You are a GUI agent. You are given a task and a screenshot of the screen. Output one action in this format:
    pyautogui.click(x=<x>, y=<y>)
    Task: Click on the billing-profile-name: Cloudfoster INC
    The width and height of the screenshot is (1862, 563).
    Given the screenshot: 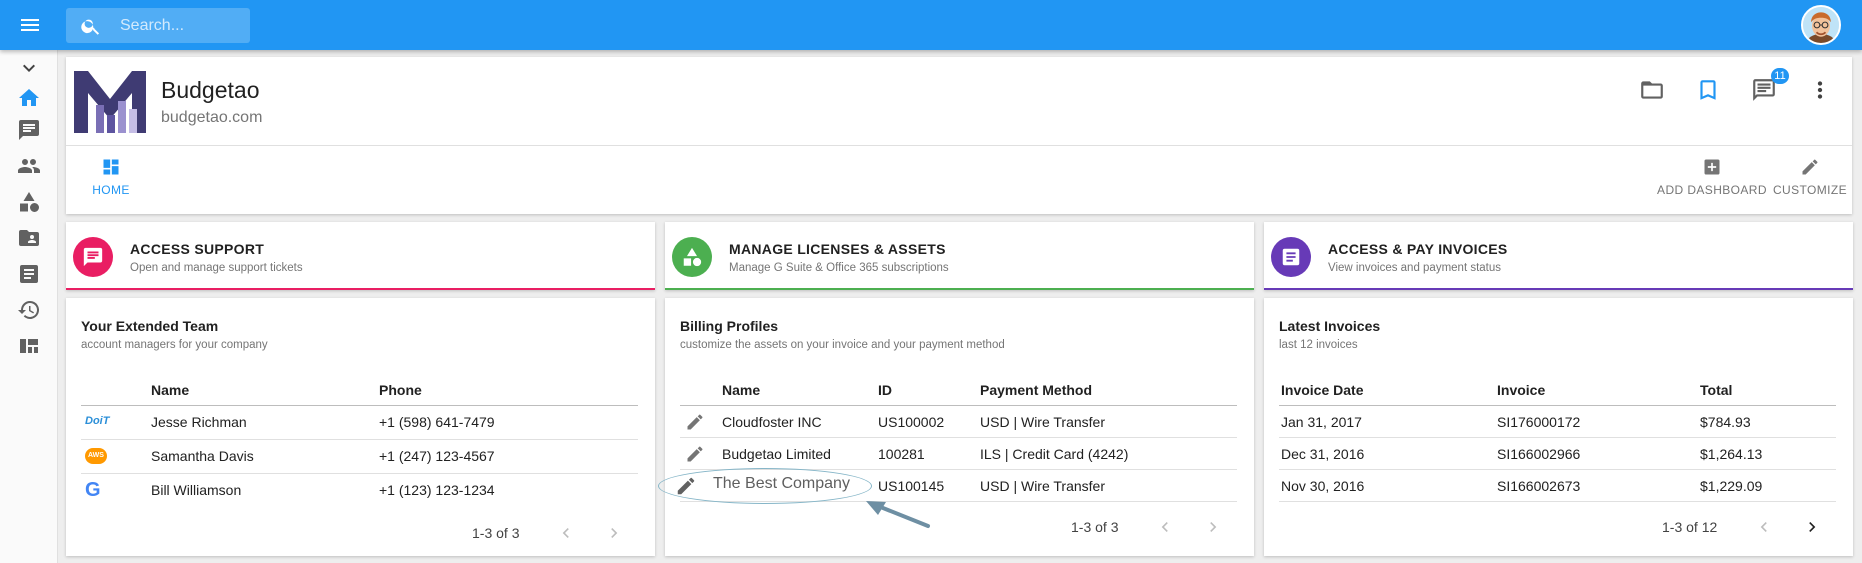 What is the action you would take?
    pyautogui.click(x=772, y=422)
    